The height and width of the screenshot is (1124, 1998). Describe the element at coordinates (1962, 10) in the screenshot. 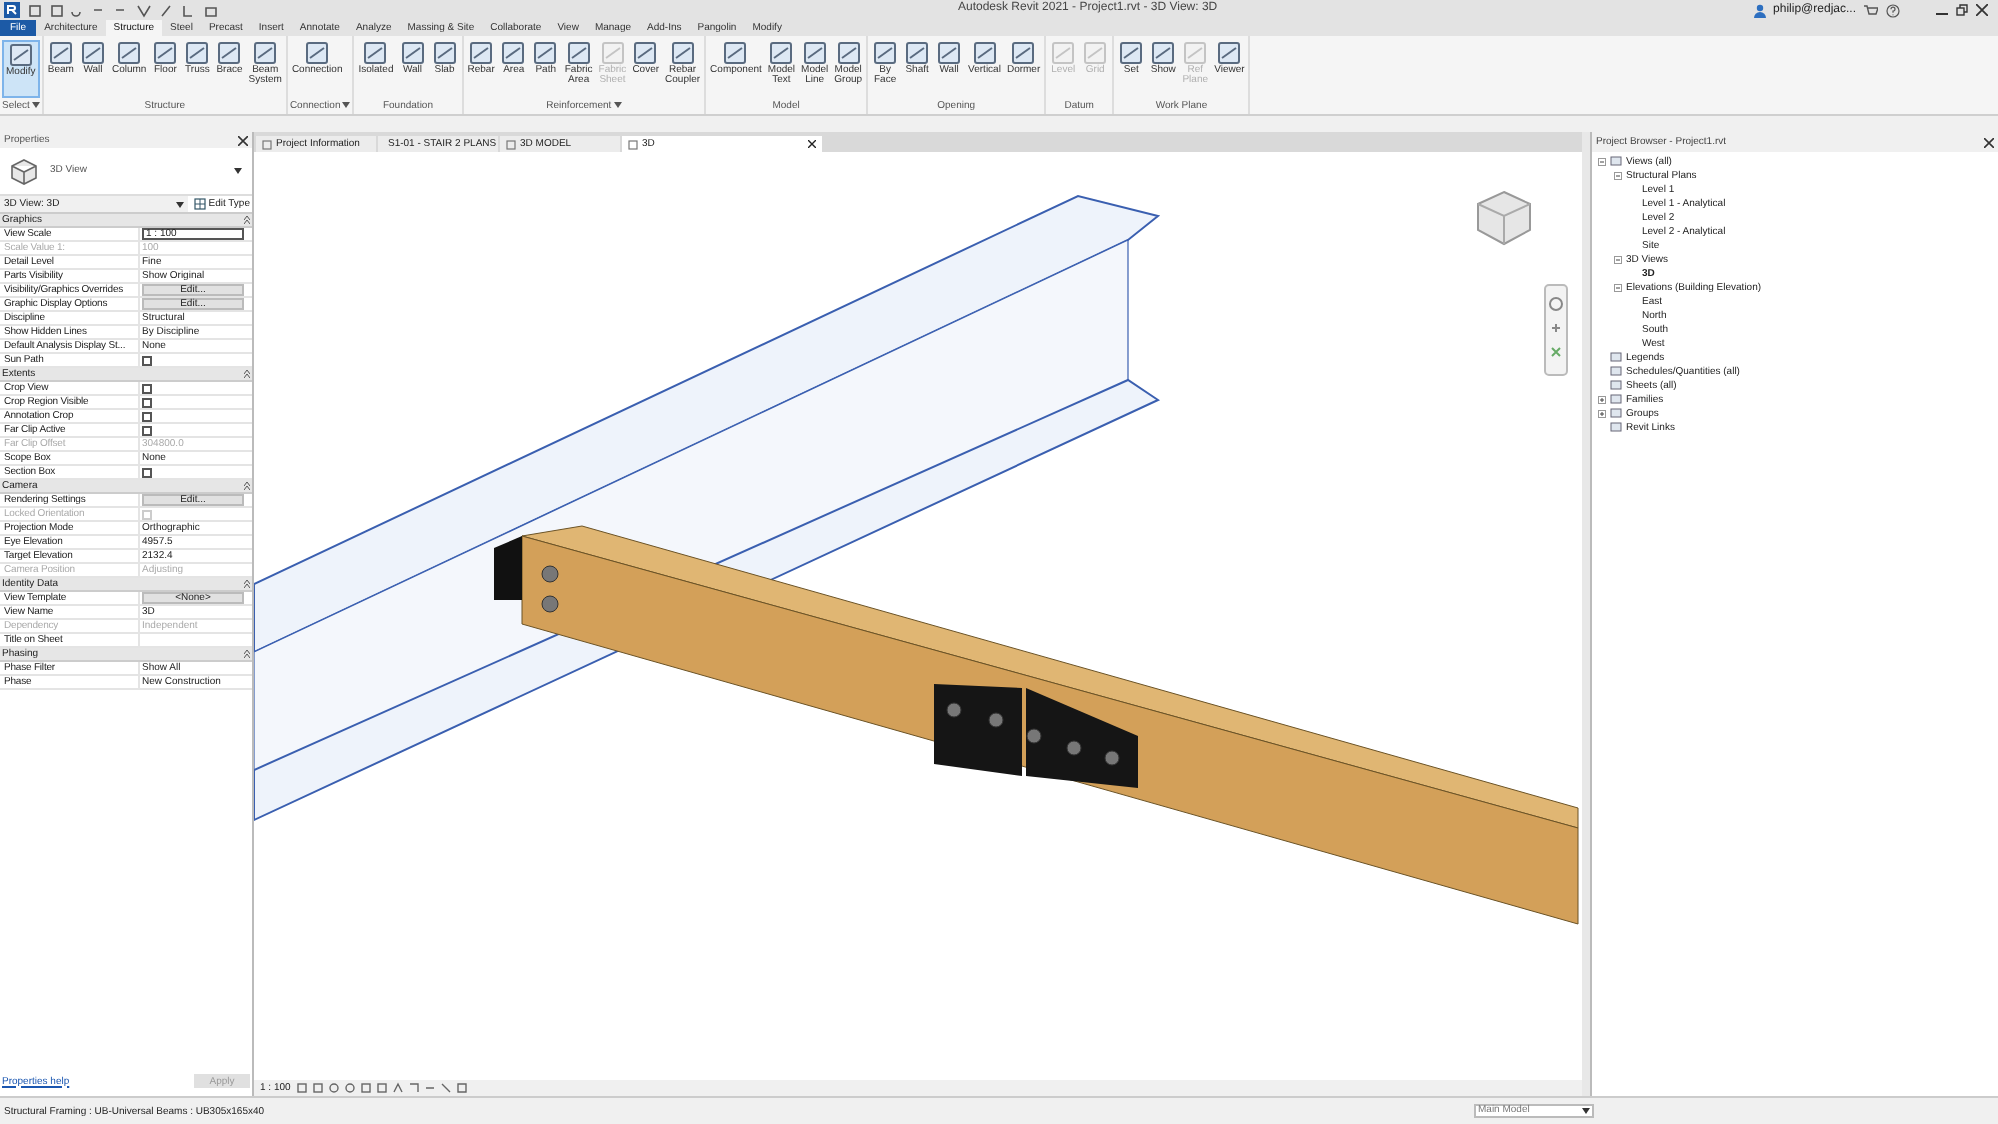

I see `restore-icon` at that location.